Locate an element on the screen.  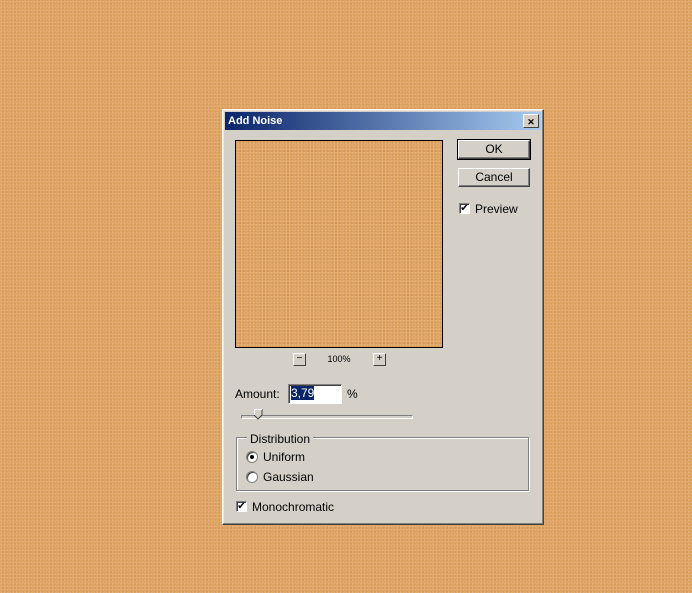
monochromatic-label: Monochromatic is located at coordinates (293, 507).